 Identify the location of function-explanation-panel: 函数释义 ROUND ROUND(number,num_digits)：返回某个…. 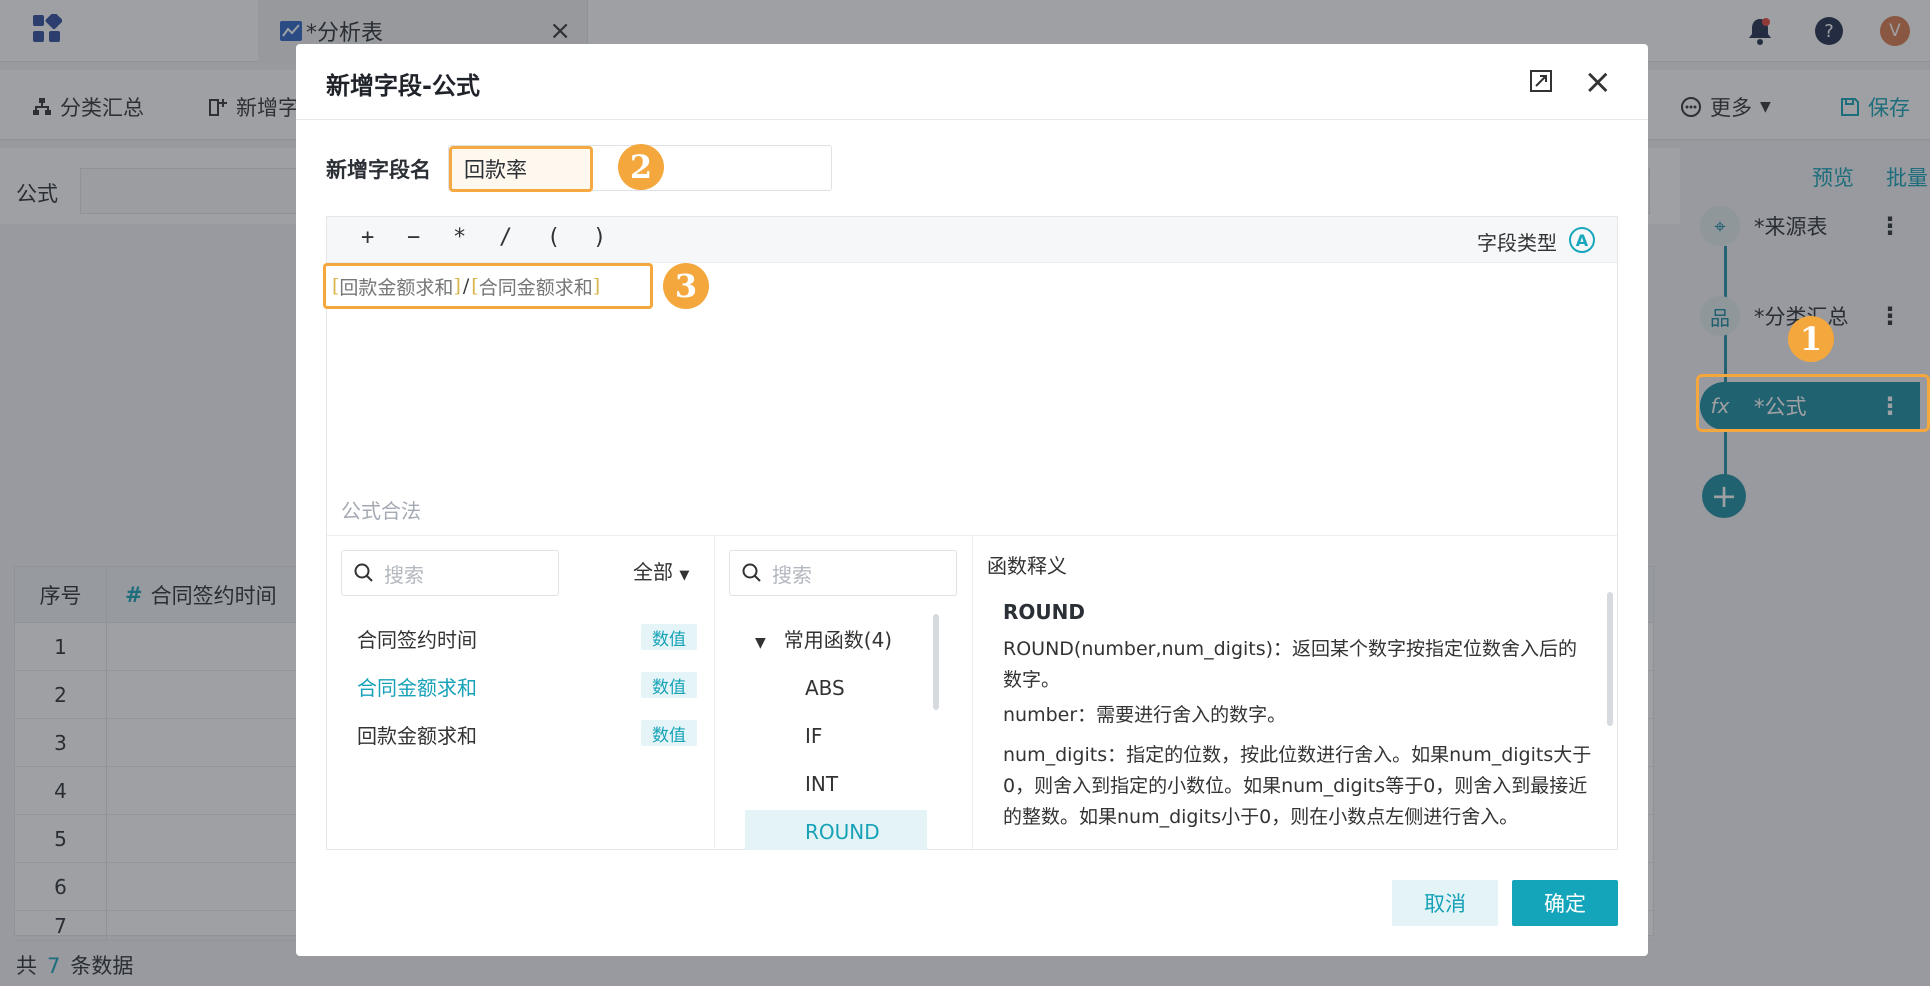
(1296, 692).